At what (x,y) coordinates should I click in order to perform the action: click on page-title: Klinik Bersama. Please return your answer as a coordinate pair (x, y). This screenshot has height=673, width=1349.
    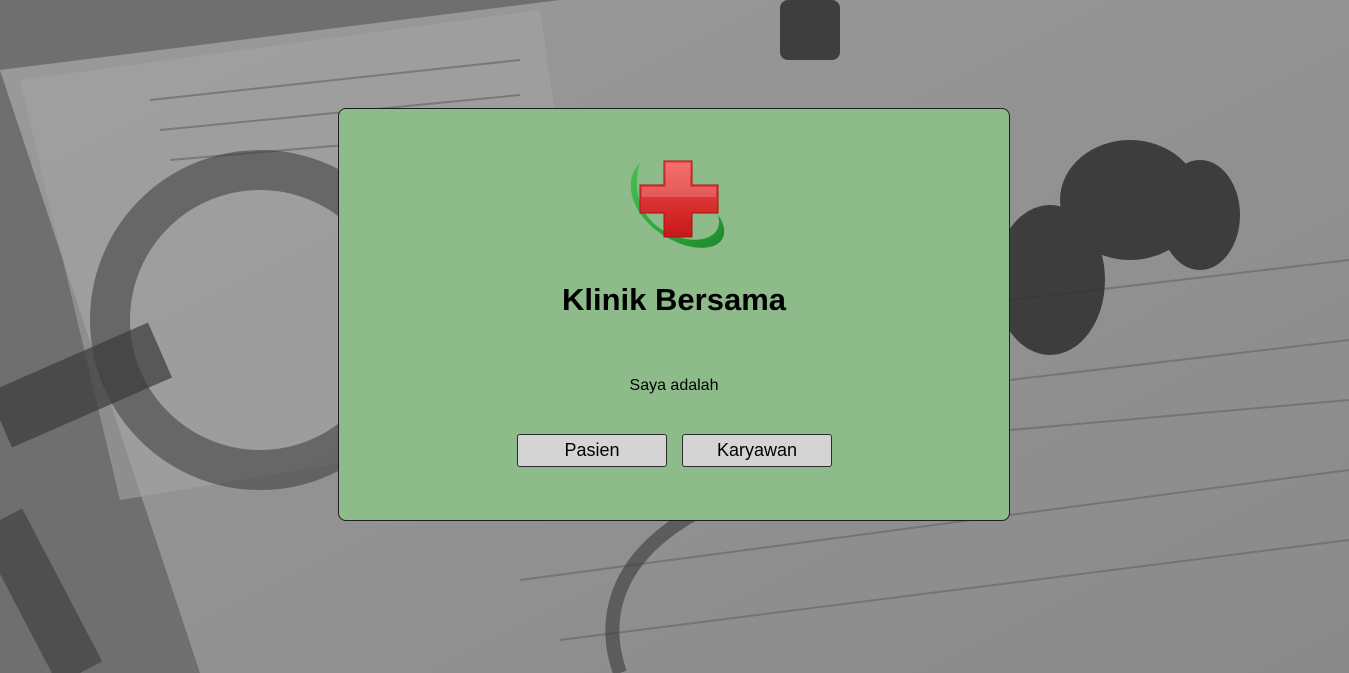
    Looking at the image, I should click on (674, 299).